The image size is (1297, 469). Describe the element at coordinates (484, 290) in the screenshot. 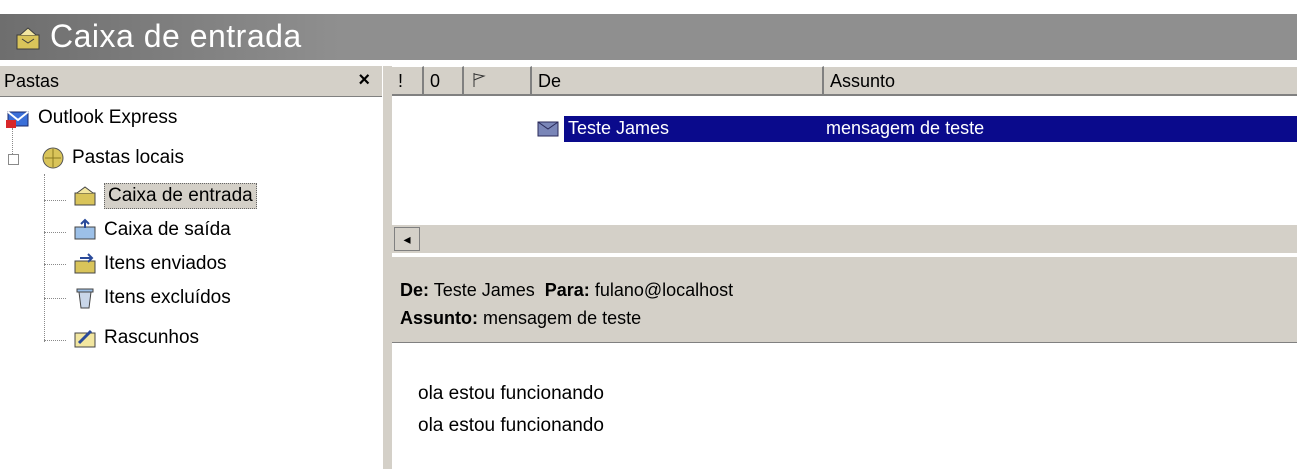

I see `preview-from: Teste James` at that location.